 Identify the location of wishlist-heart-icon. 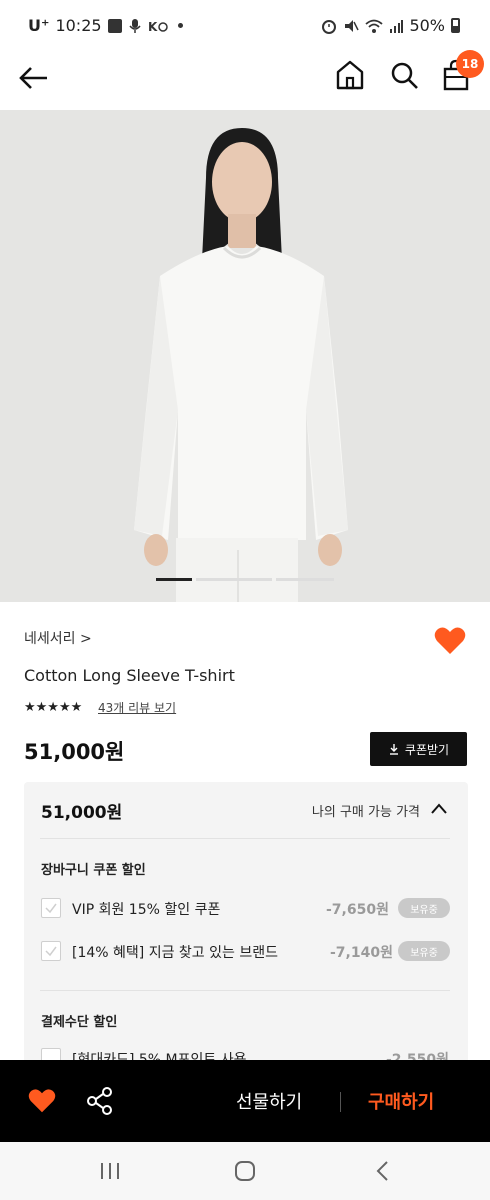
(42, 1101).